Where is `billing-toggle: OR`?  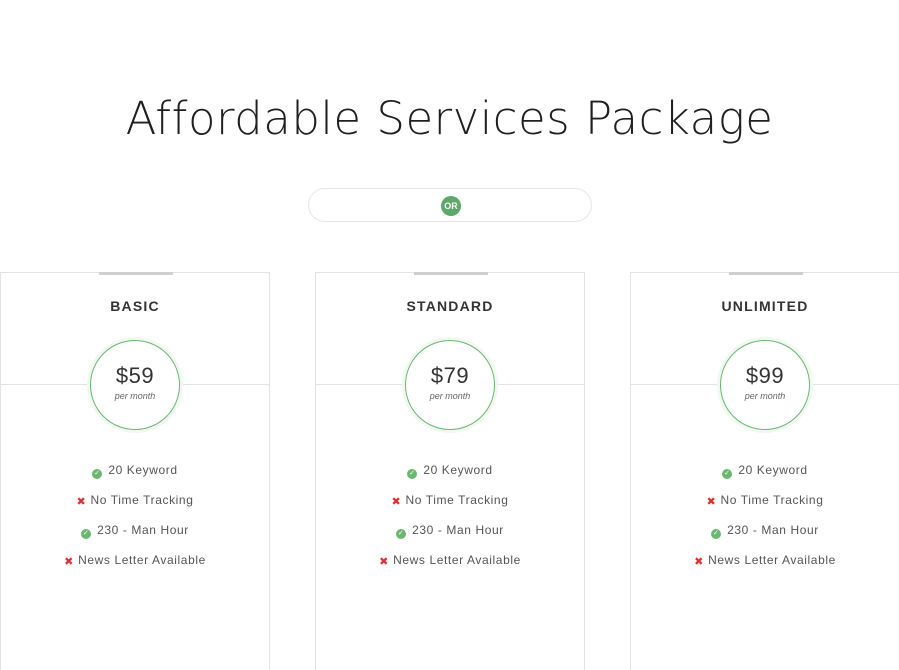 billing-toggle: OR is located at coordinates (450, 205).